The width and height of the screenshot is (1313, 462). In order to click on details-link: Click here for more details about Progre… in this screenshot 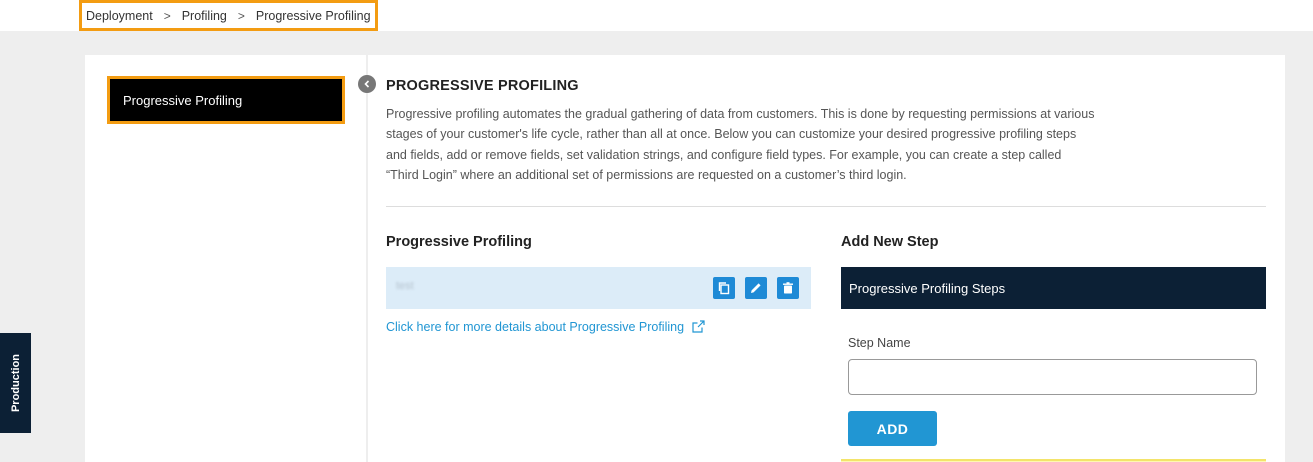, I will do `click(546, 326)`.